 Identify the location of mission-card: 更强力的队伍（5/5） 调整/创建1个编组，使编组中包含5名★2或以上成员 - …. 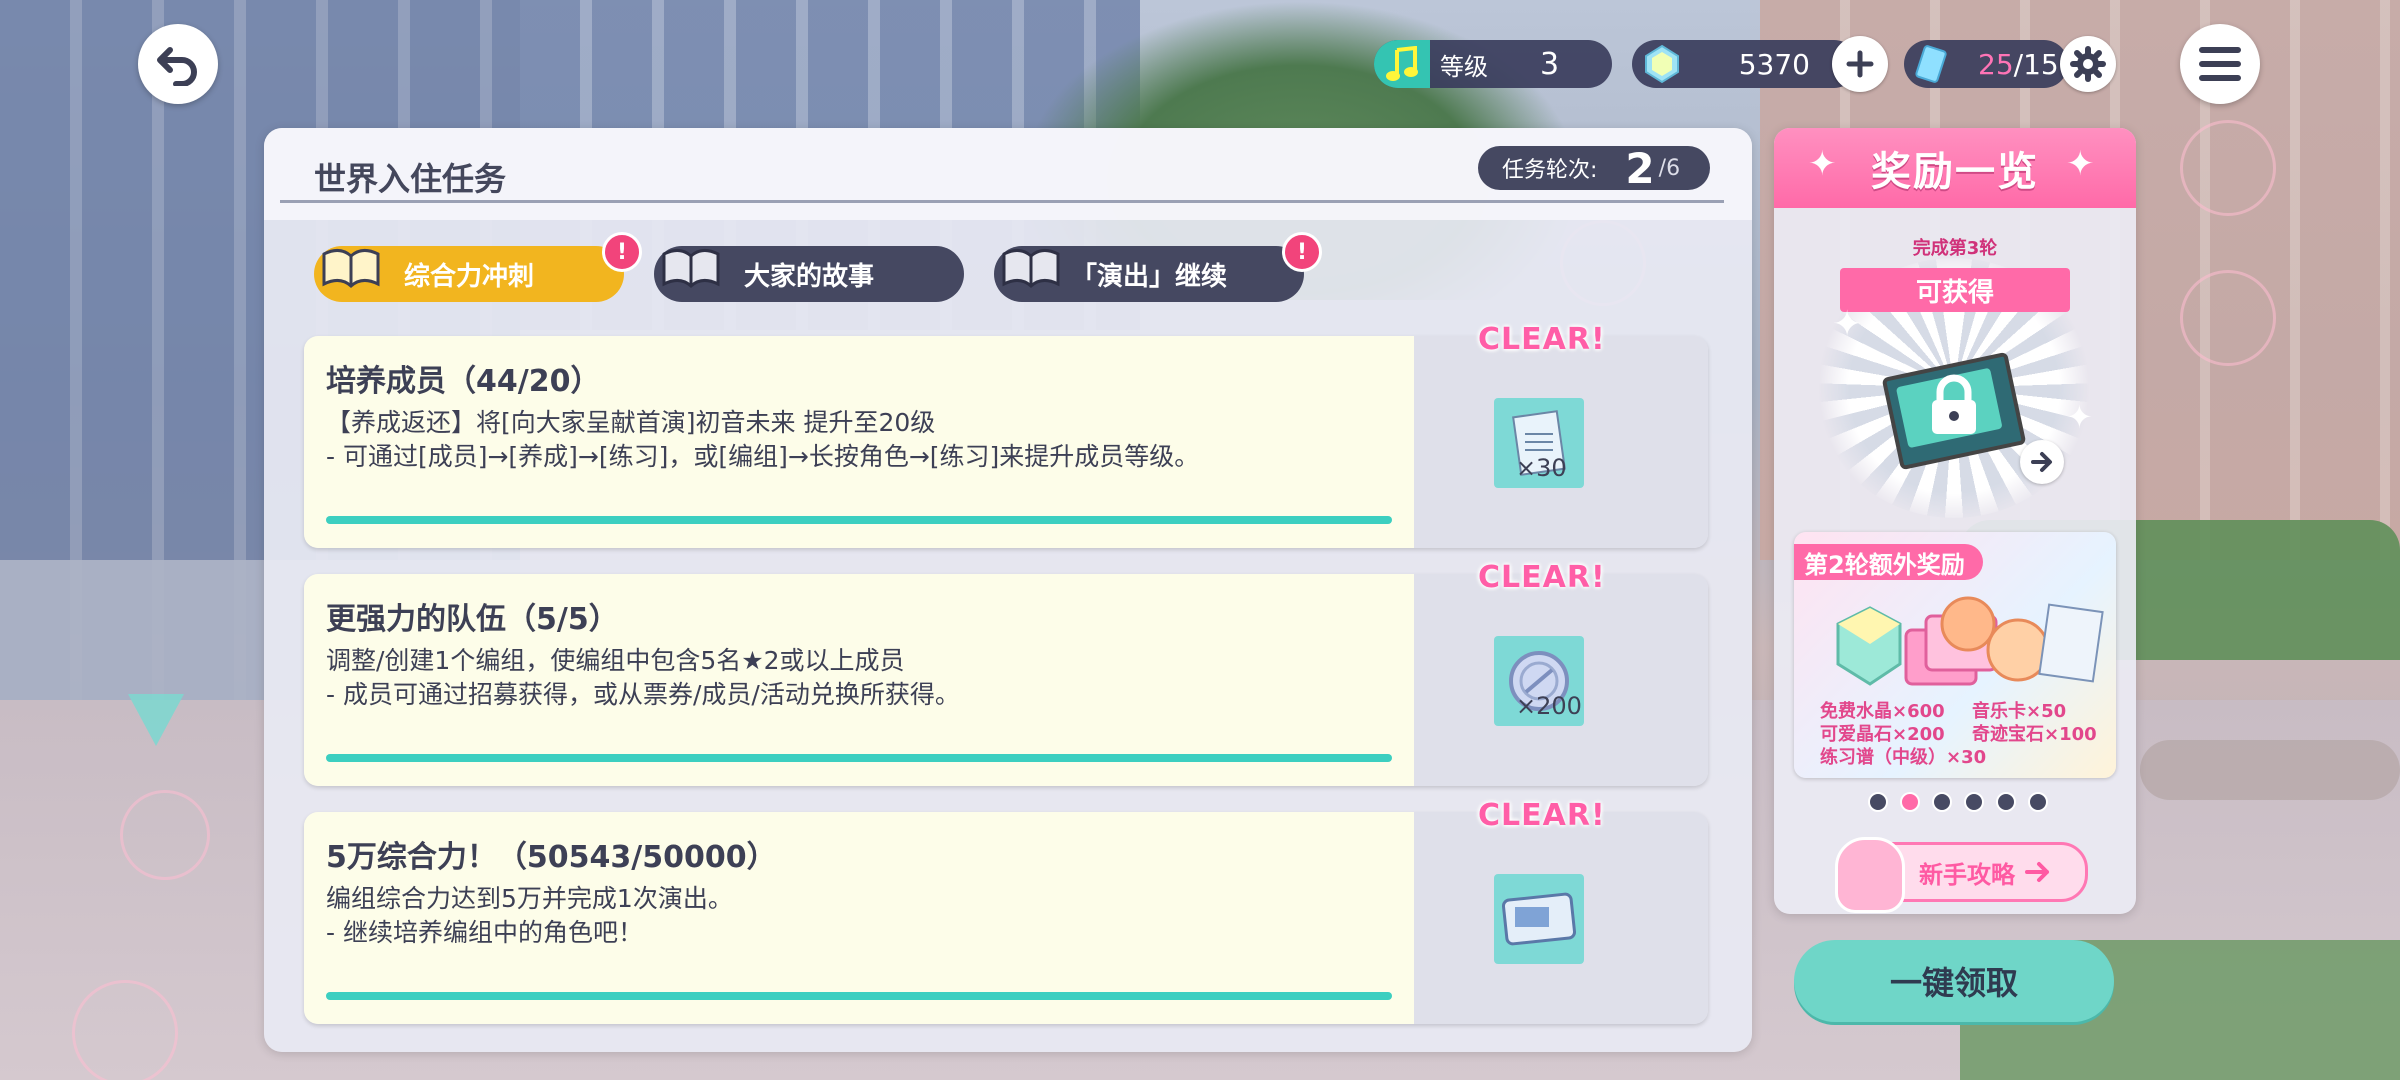
(1006, 680).